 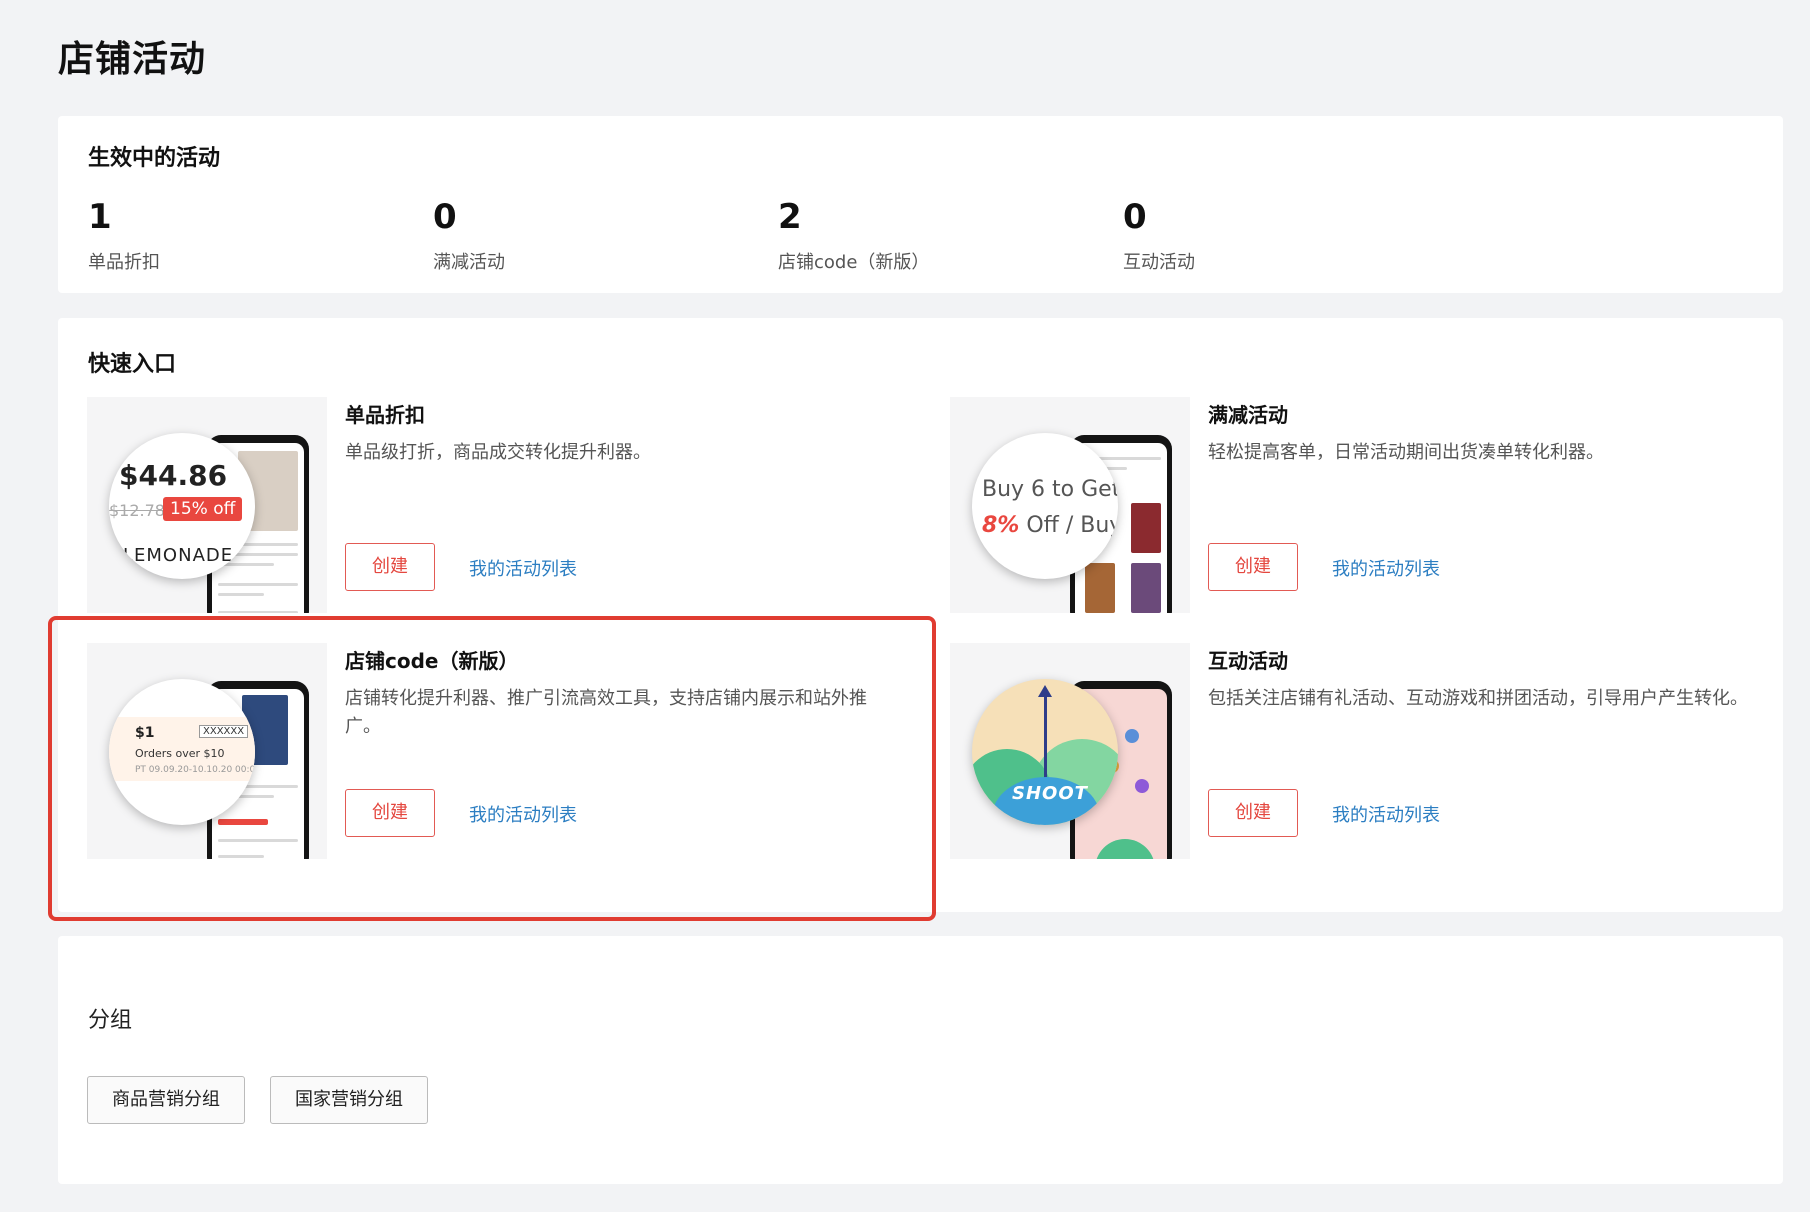 I want to click on page-title: 店铺活动, so click(x=132, y=59).